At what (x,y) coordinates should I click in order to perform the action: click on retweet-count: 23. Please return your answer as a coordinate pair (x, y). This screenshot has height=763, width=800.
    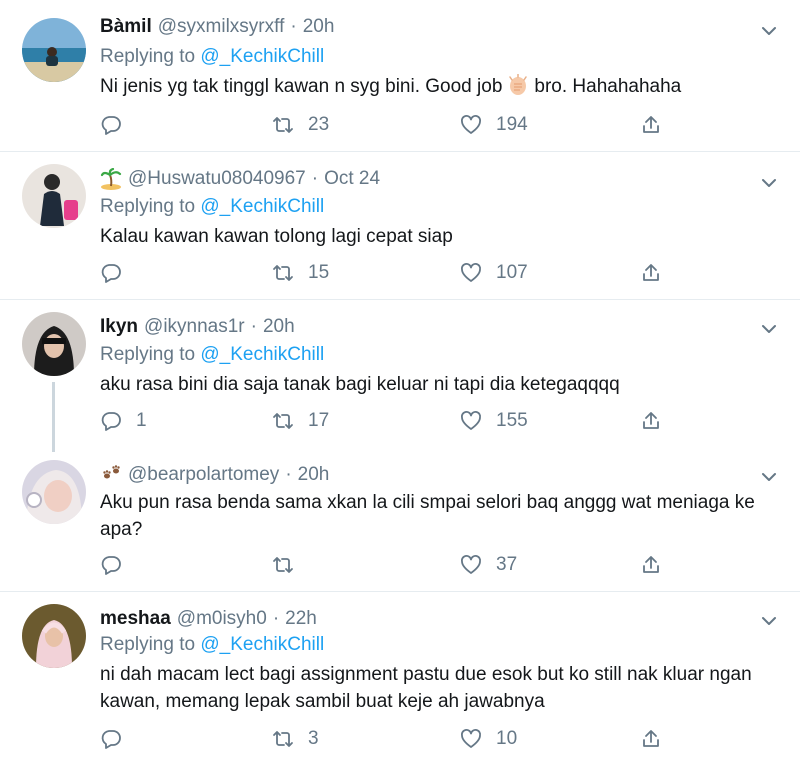
    Looking at the image, I should click on (319, 124).